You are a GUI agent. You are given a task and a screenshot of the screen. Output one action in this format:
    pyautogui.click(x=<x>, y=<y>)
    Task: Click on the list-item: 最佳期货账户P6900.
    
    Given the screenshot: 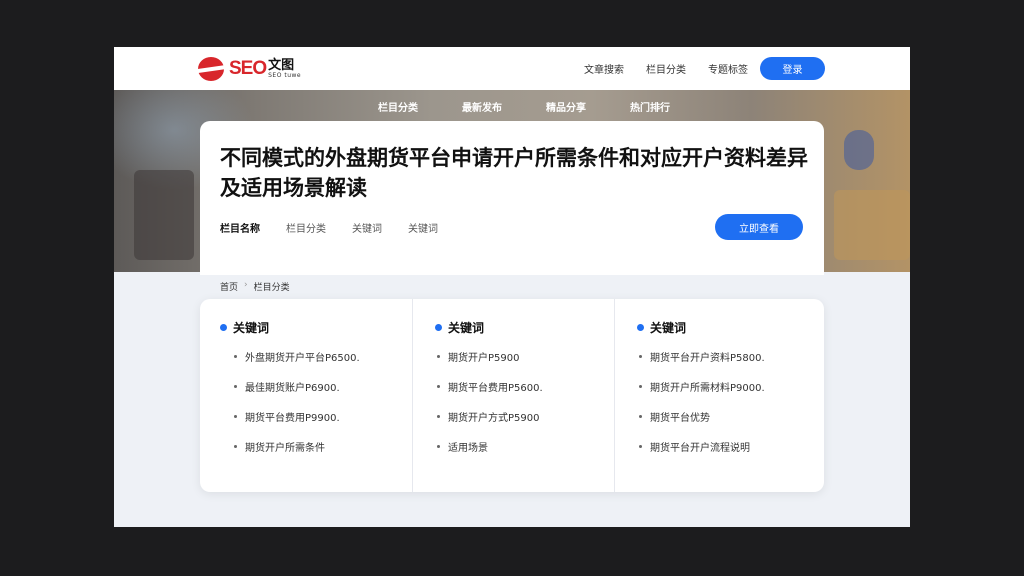 What is the action you would take?
    pyautogui.click(x=297, y=394)
    